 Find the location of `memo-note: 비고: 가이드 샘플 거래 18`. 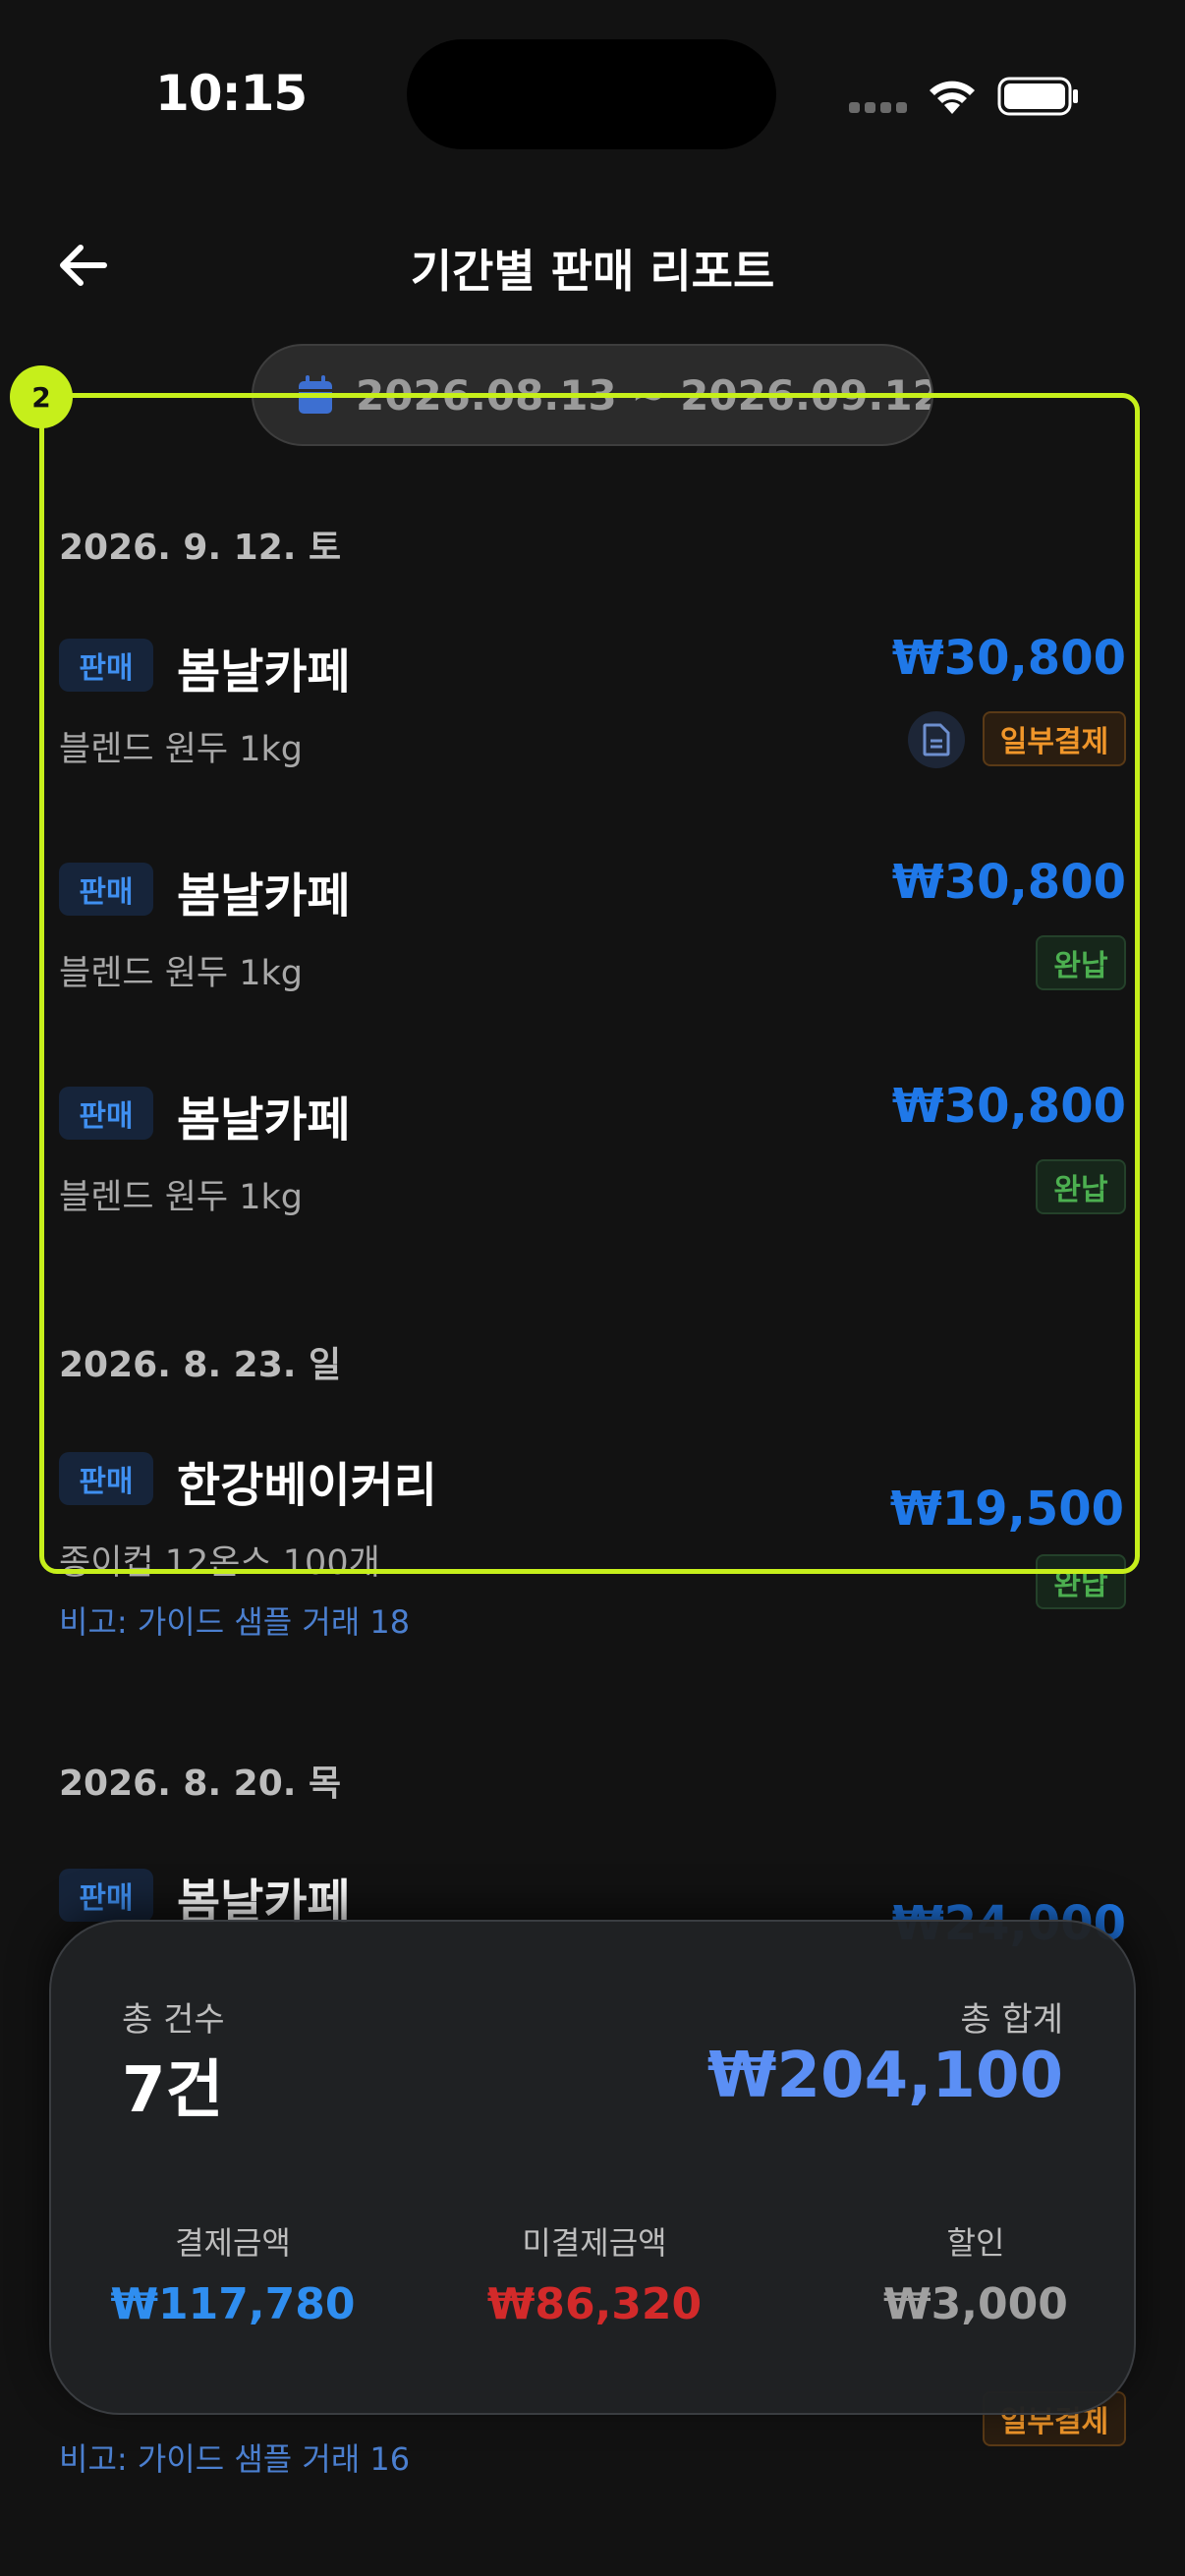

memo-note: 비고: 가이드 샘플 거래 18 is located at coordinates (235, 1622).